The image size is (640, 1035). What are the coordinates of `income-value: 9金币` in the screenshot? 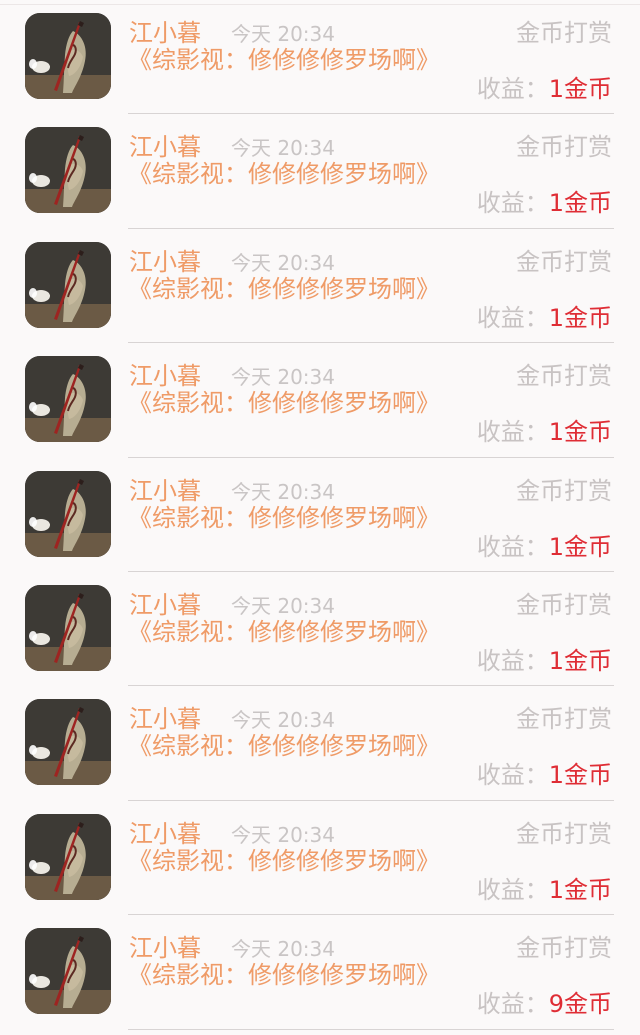 It's located at (580, 1004).